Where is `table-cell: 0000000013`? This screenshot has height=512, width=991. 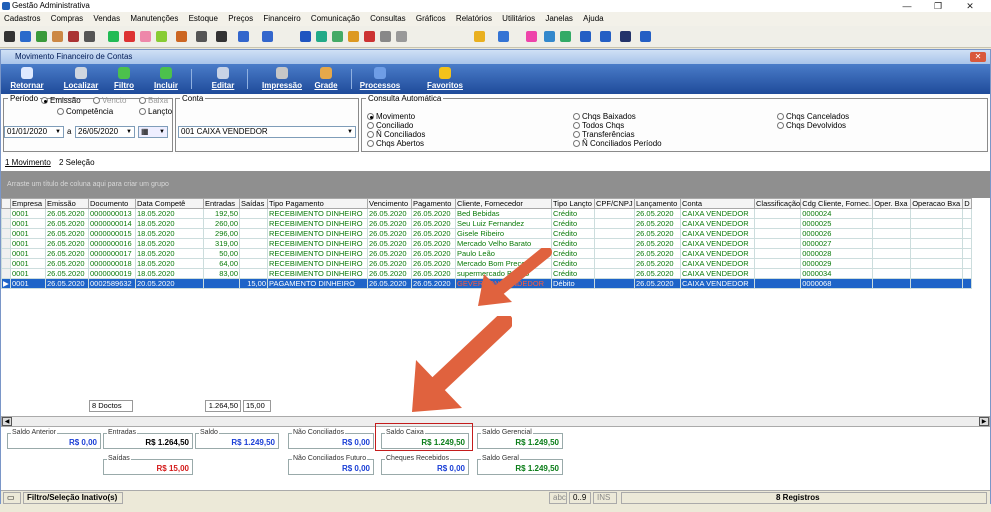
table-cell: 0000000013 is located at coordinates (112, 213).